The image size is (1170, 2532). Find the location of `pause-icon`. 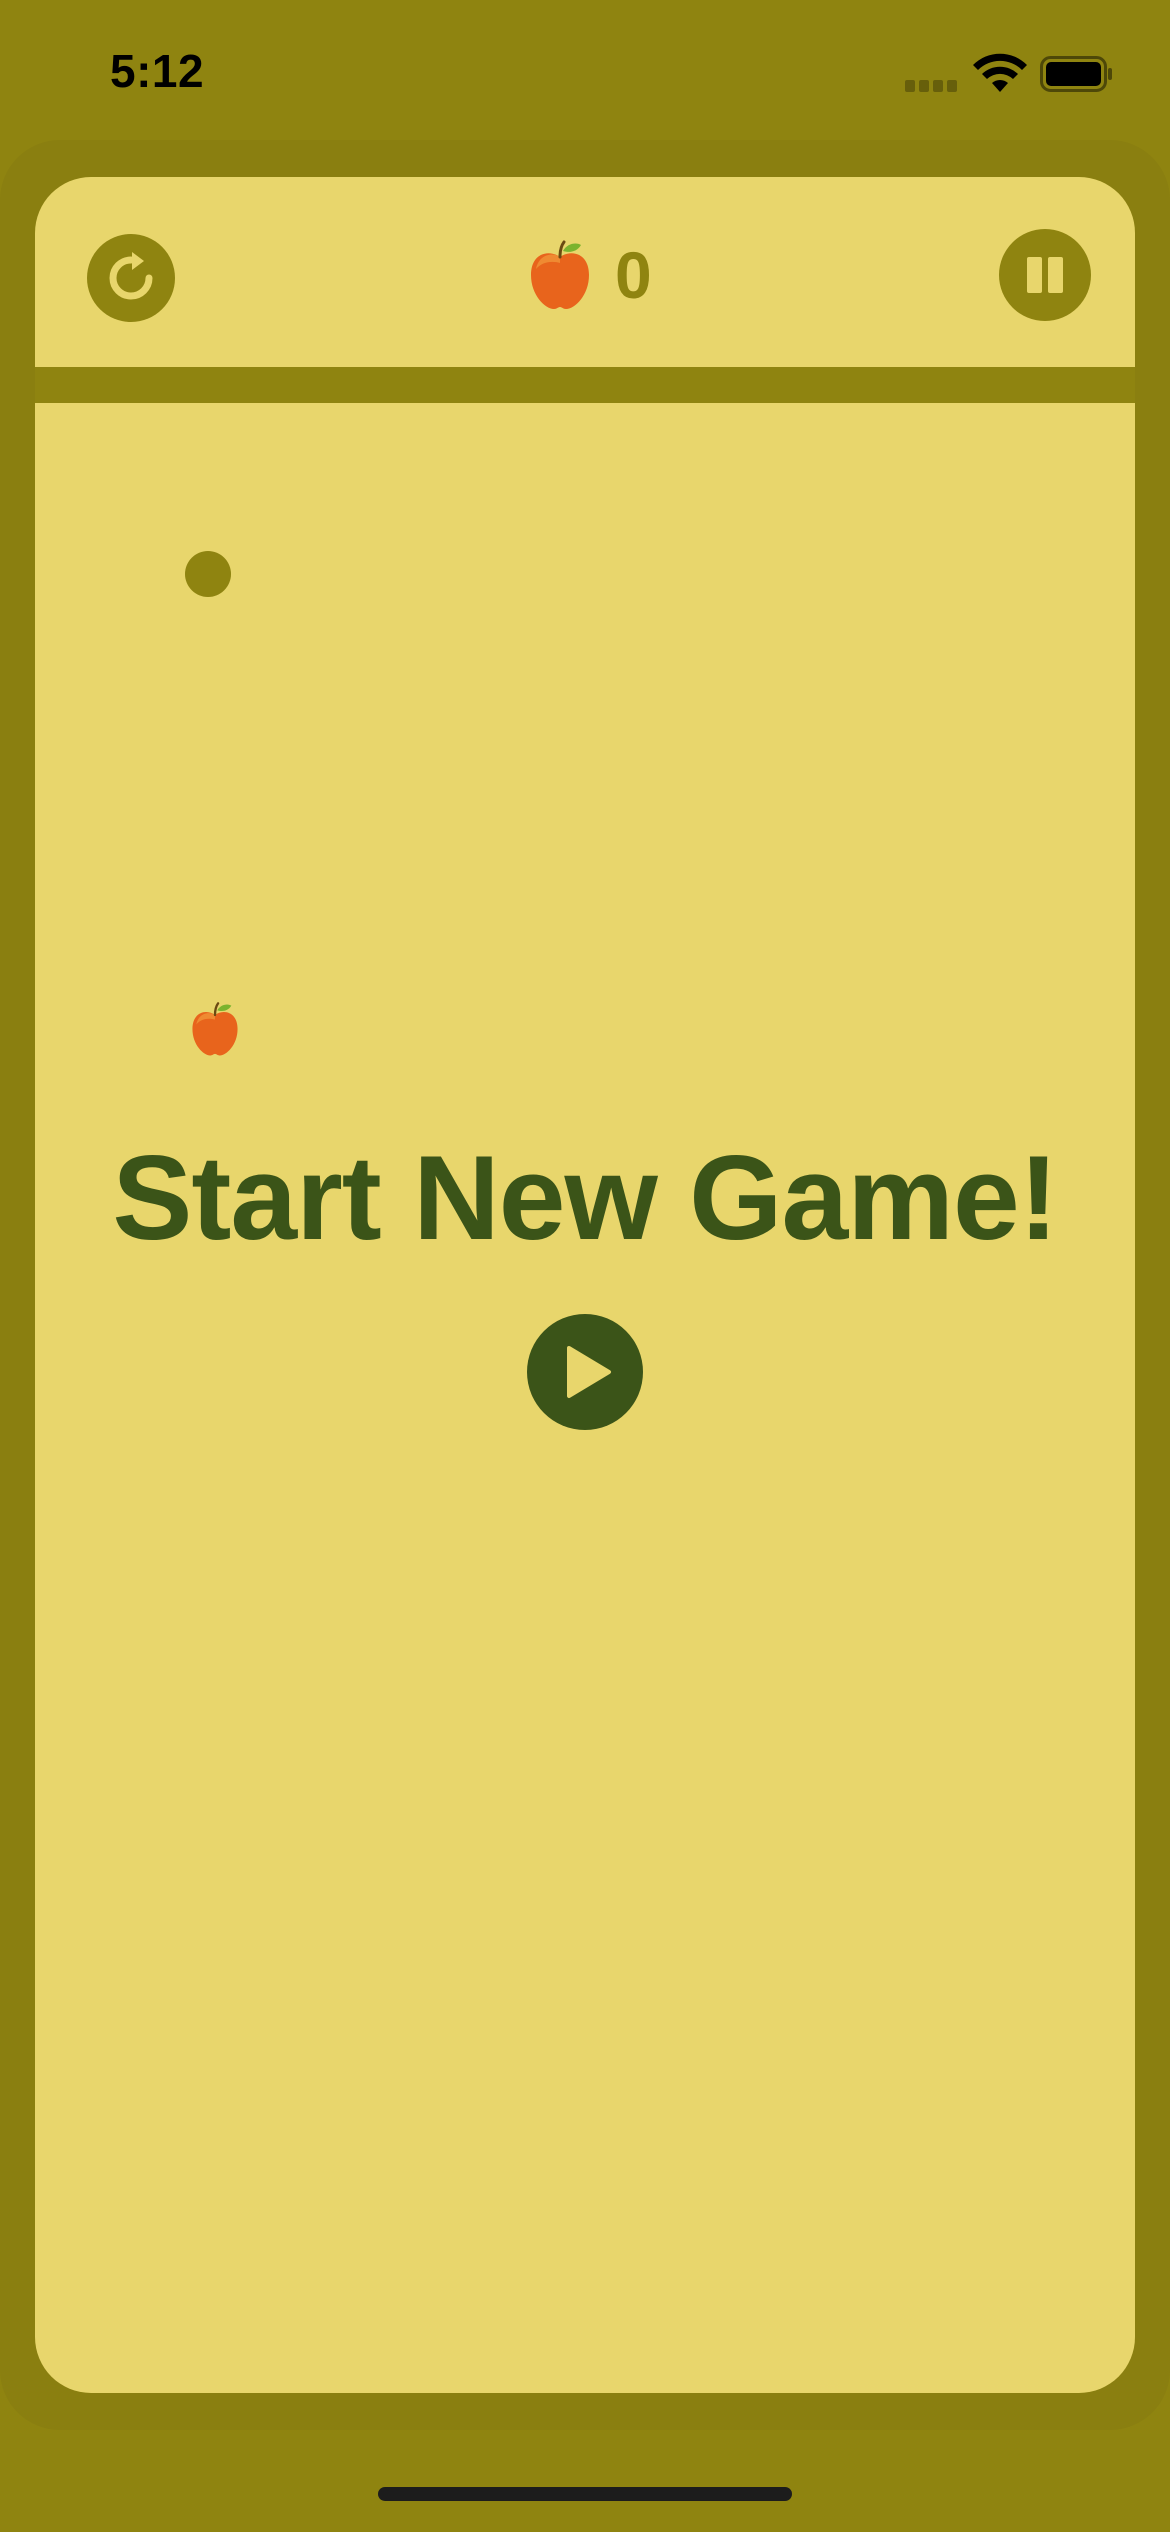

pause-icon is located at coordinates (1045, 275).